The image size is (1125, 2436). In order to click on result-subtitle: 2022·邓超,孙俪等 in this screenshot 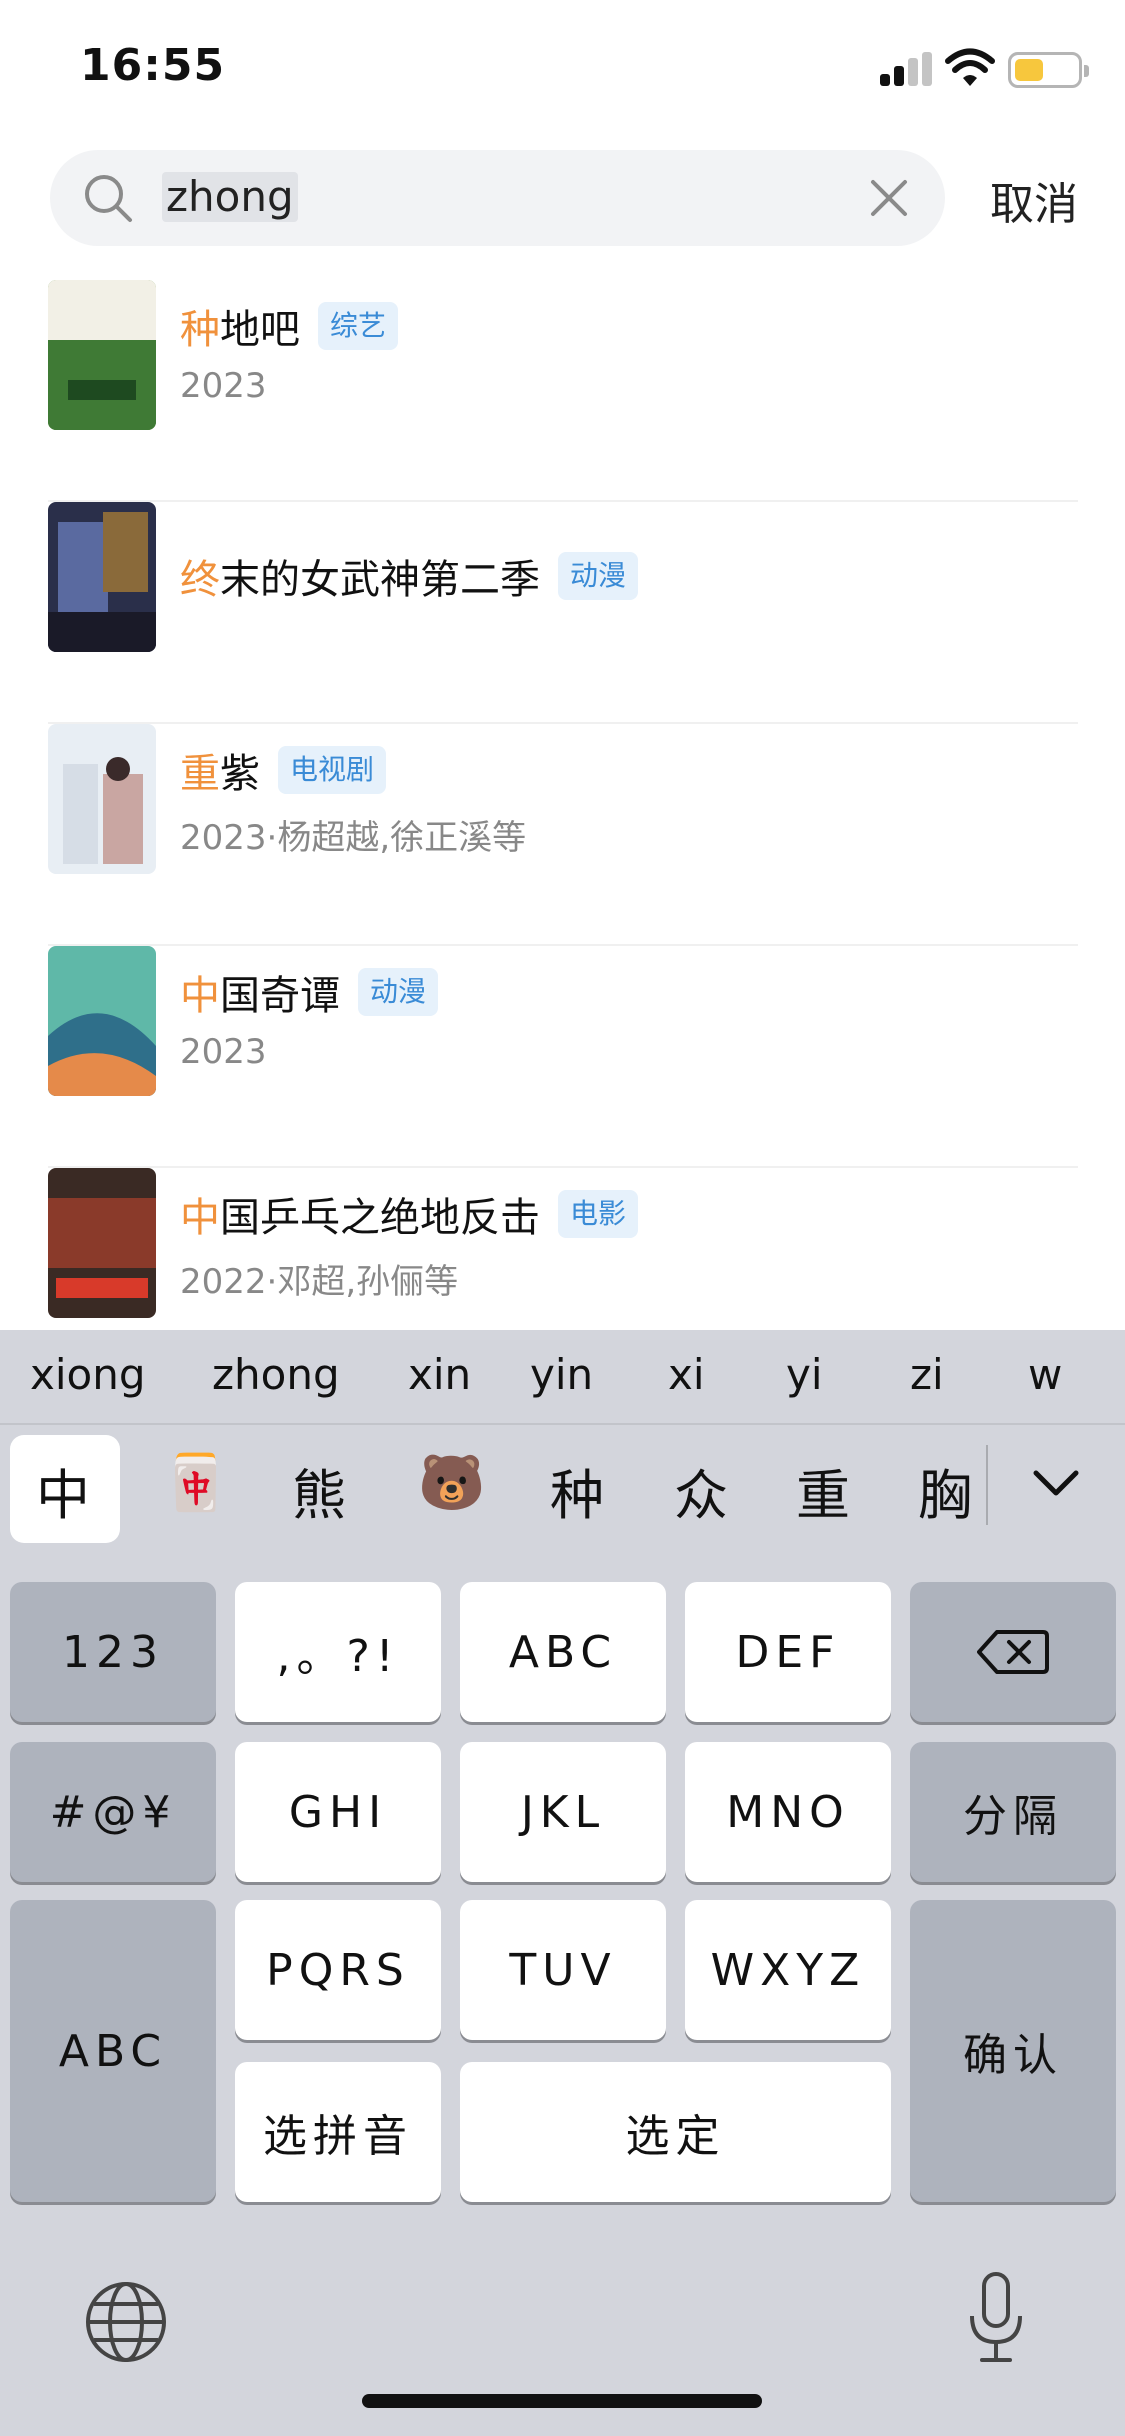, I will do `click(319, 1282)`.